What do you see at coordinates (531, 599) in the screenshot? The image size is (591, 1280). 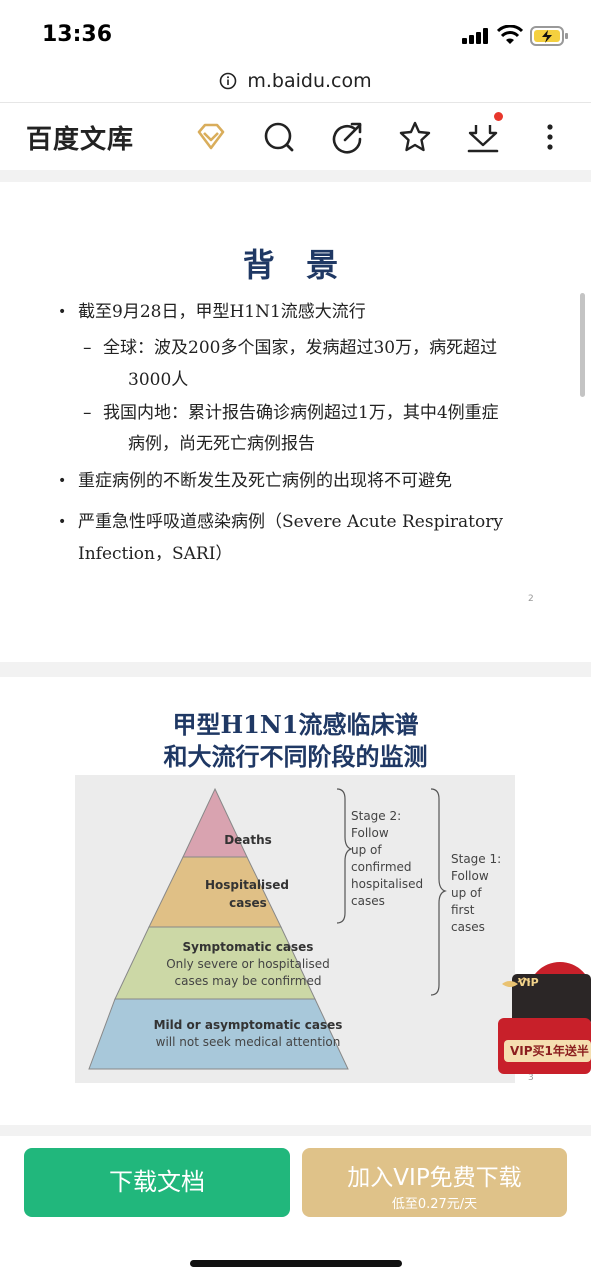 I see `page-number: 2` at bounding box center [531, 599].